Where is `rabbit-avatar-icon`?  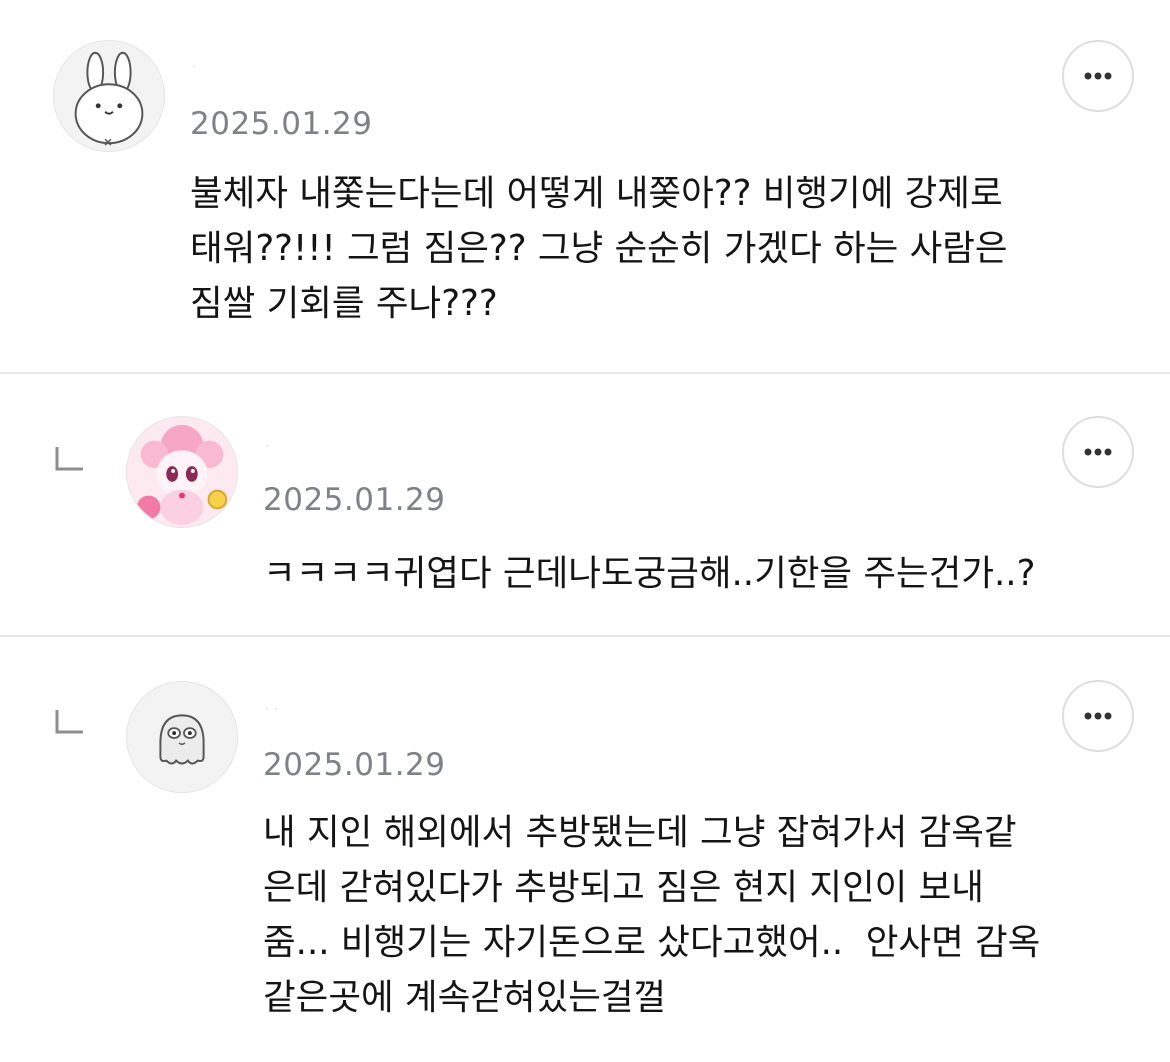
rabbit-avatar-icon is located at coordinates (109, 96).